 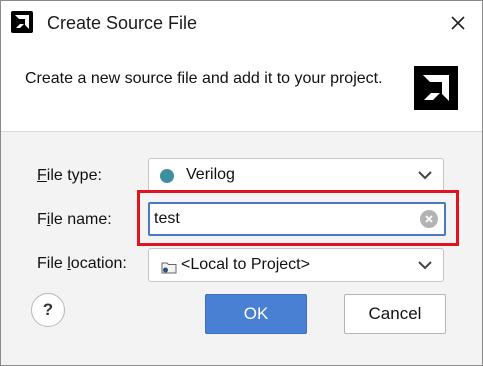 I want to click on file-name-input, so click(x=285, y=219).